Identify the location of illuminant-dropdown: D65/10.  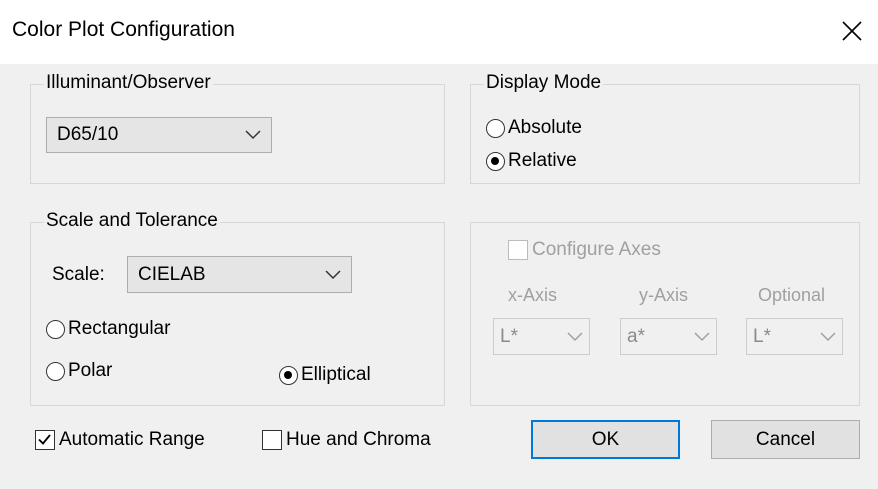
(159, 135).